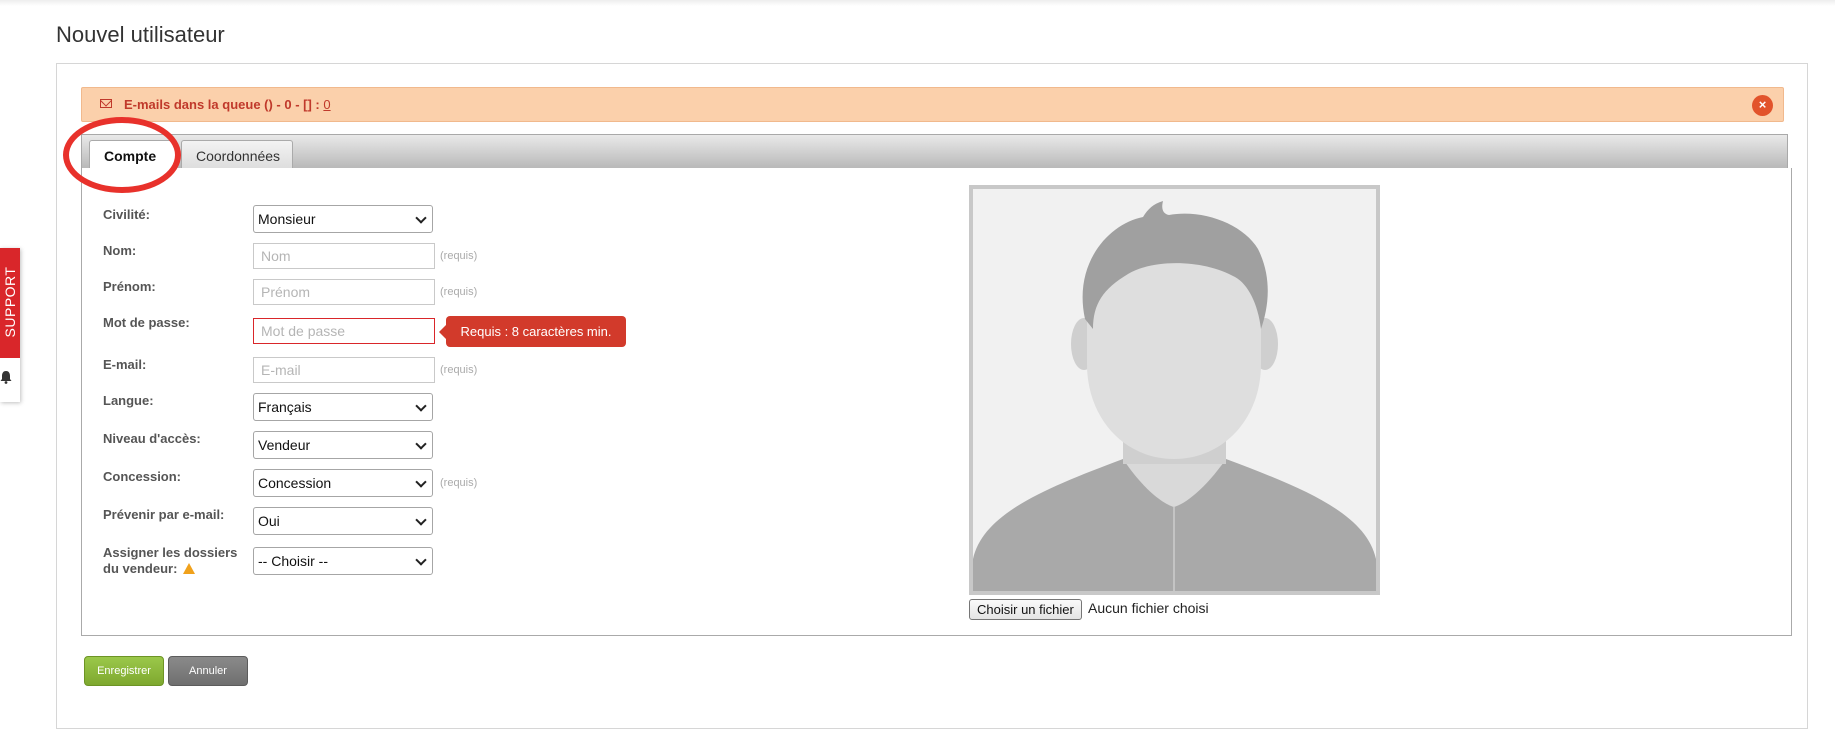 This screenshot has width=1835, height=751. I want to click on assigner-select: -- Choisir --, so click(343, 561).